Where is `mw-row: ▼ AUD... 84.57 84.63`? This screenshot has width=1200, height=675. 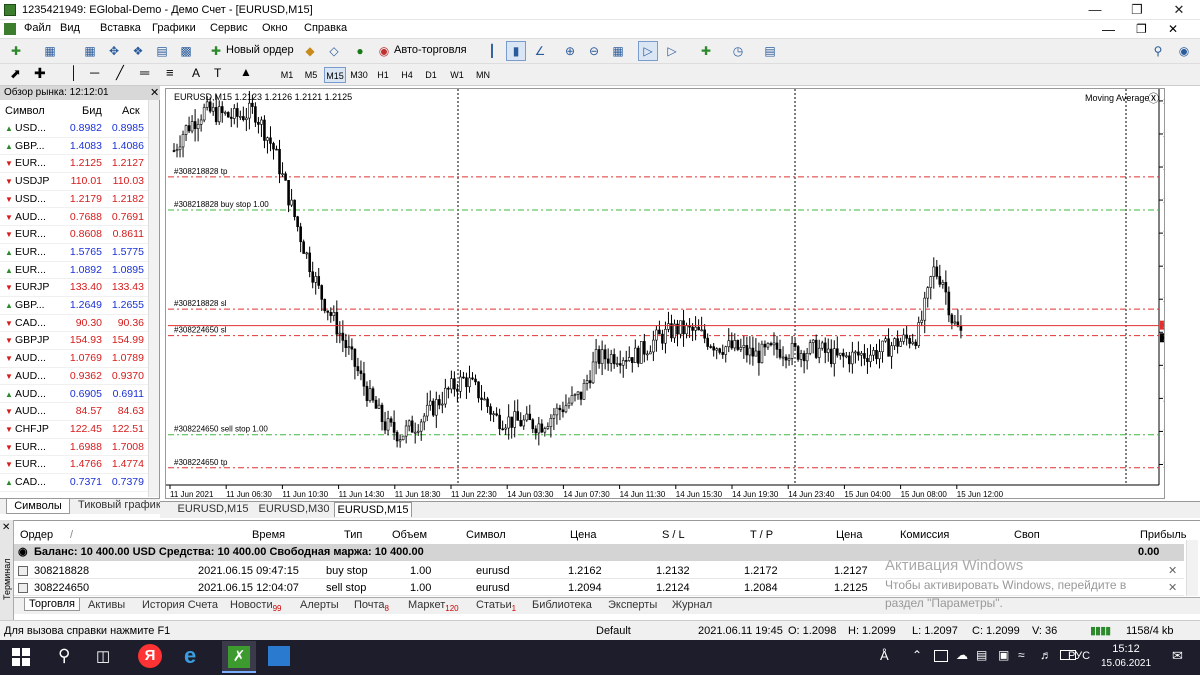 mw-row: ▼ AUD... 84.57 84.63 is located at coordinates (74, 412).